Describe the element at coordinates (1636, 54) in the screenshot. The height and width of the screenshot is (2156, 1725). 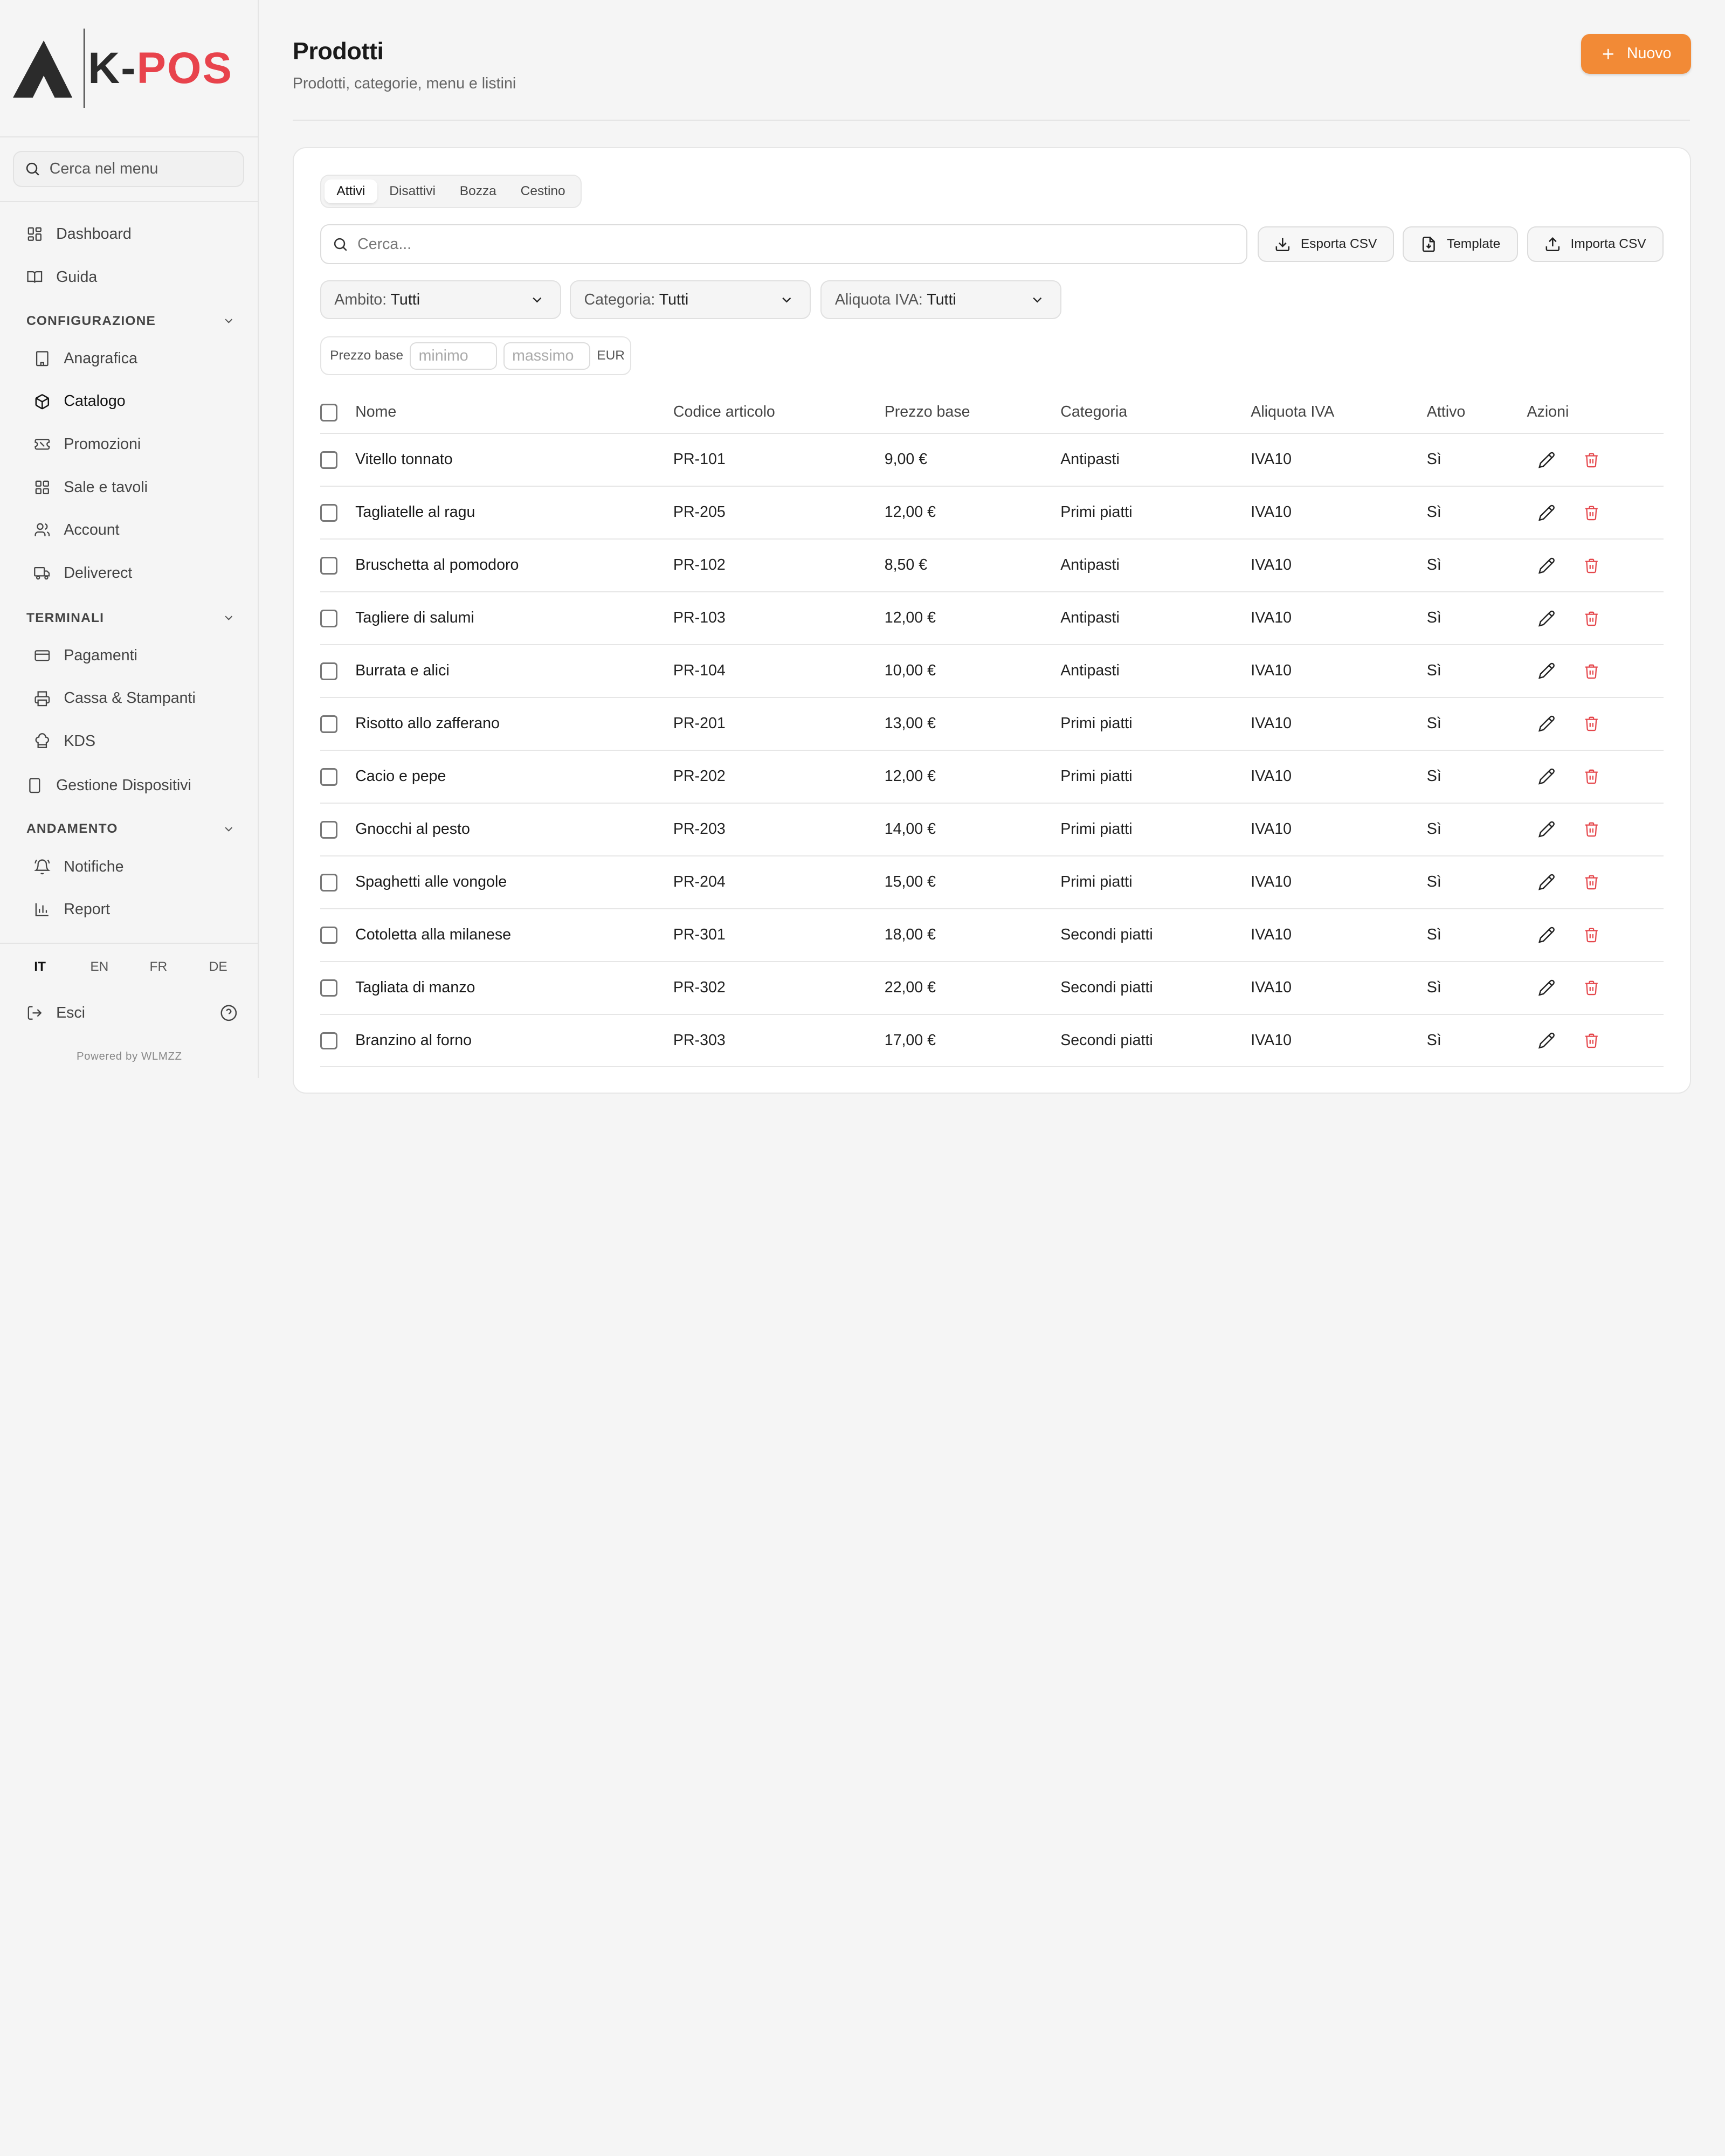
I see `new-product-button: Nuovo` at that location.